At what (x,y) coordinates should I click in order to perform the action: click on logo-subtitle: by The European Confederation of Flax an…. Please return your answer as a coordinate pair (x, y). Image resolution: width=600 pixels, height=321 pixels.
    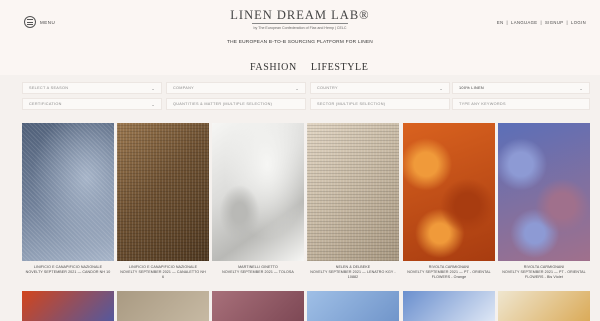
    Looking at the image, I should click on (300, 28).